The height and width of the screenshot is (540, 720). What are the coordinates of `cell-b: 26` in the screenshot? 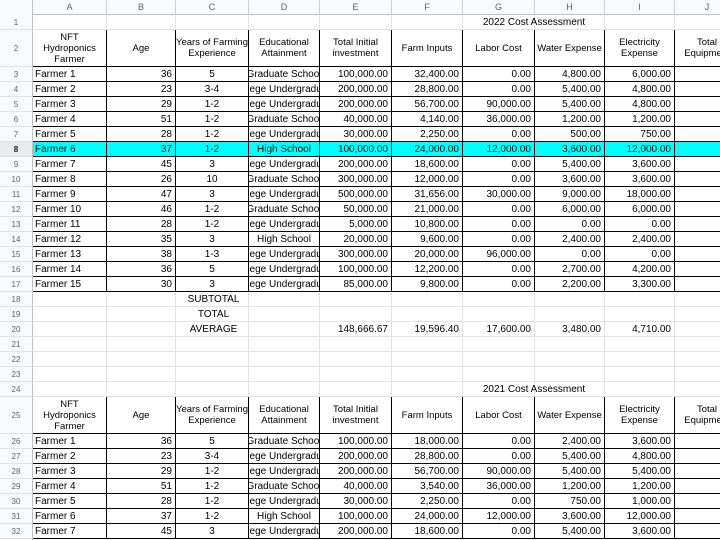 It's located at (141, 179).